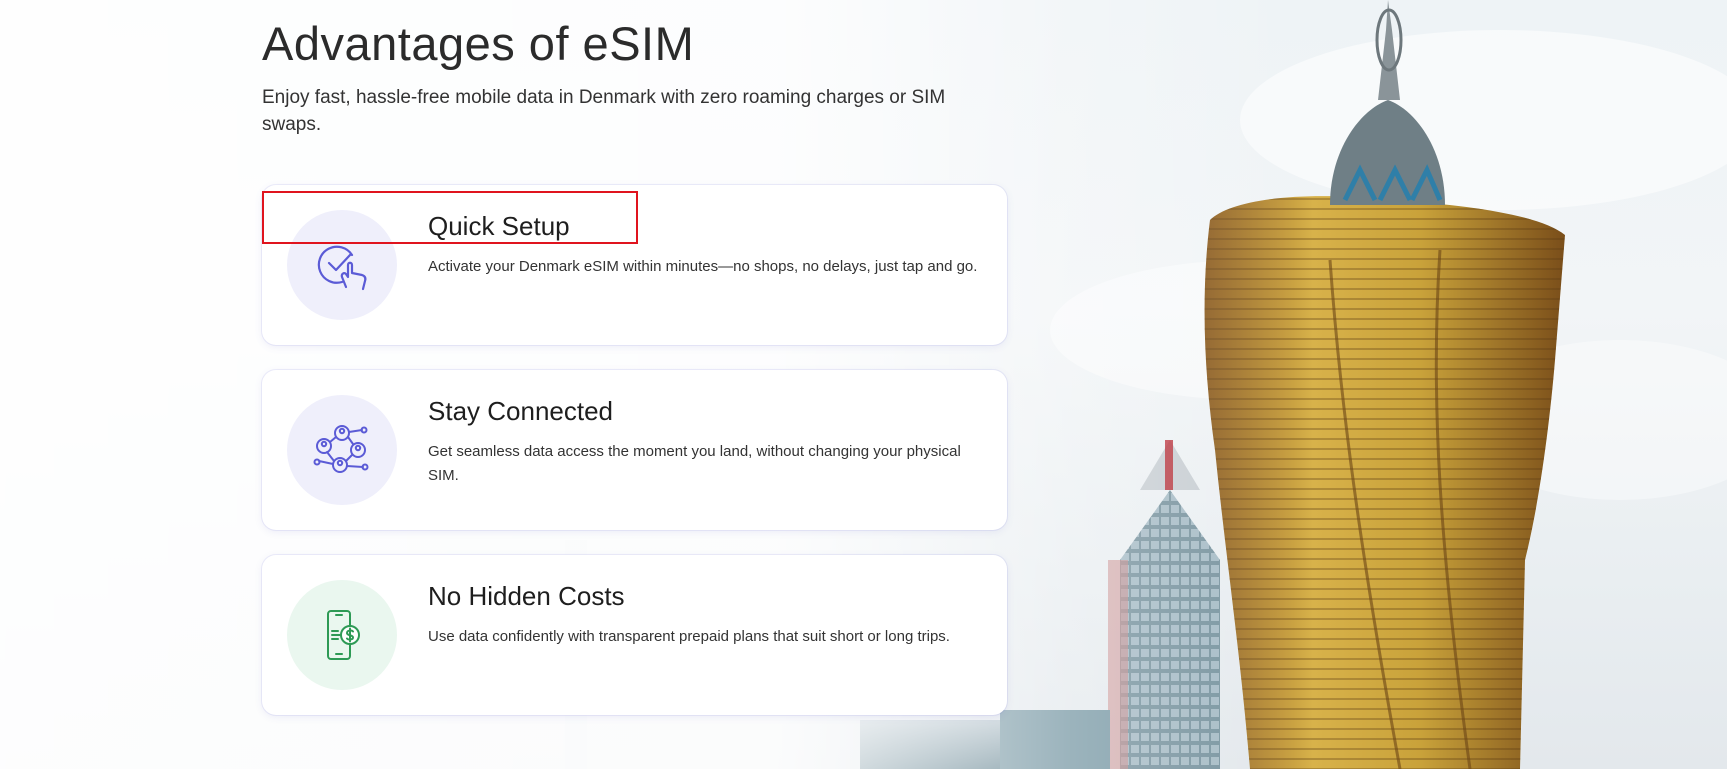  I want to click on network-people-icon, so click(341, 449).